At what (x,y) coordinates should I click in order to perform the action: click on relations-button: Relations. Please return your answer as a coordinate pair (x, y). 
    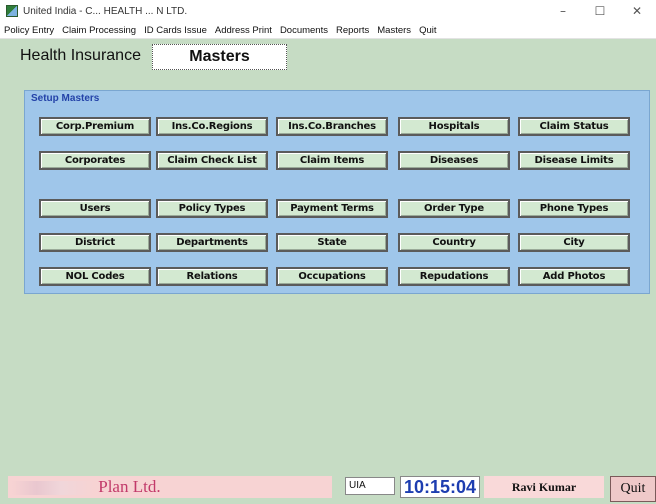
    Looking at the image, I should click on (212, 276).